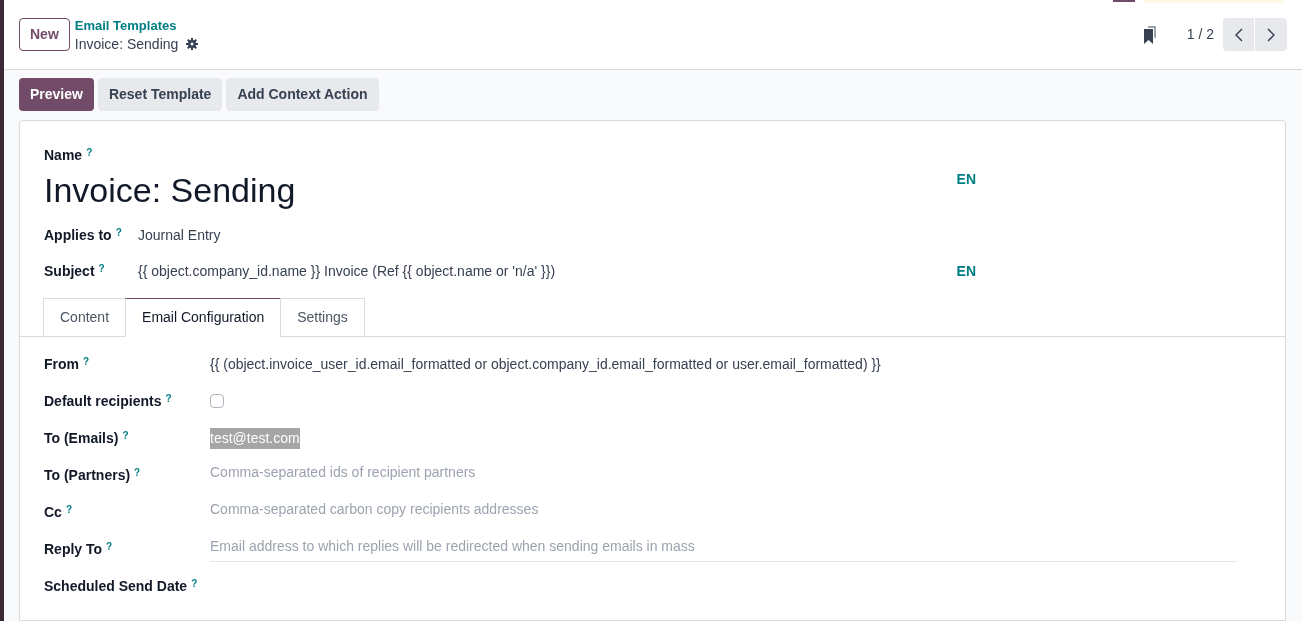 The width and height of the screenshot is (1302, 621). What do you see at coordinates (1200, 34) in the screenshot?
I see `pager-value: 1 / 2` at bounding box center [1200, 34].